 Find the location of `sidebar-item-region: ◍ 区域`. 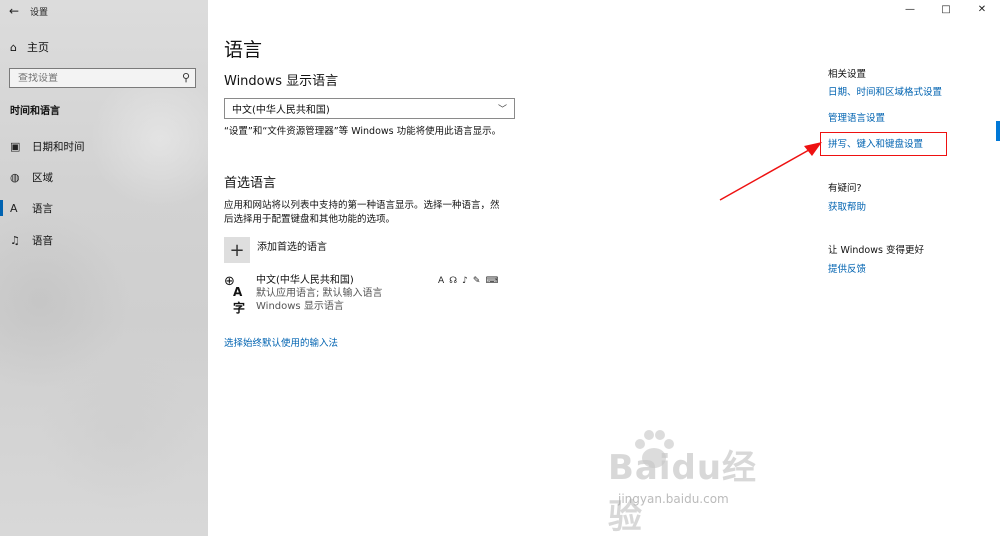

sidebar-item-region: ◍ 区域 is located at coordinates (104, 177).